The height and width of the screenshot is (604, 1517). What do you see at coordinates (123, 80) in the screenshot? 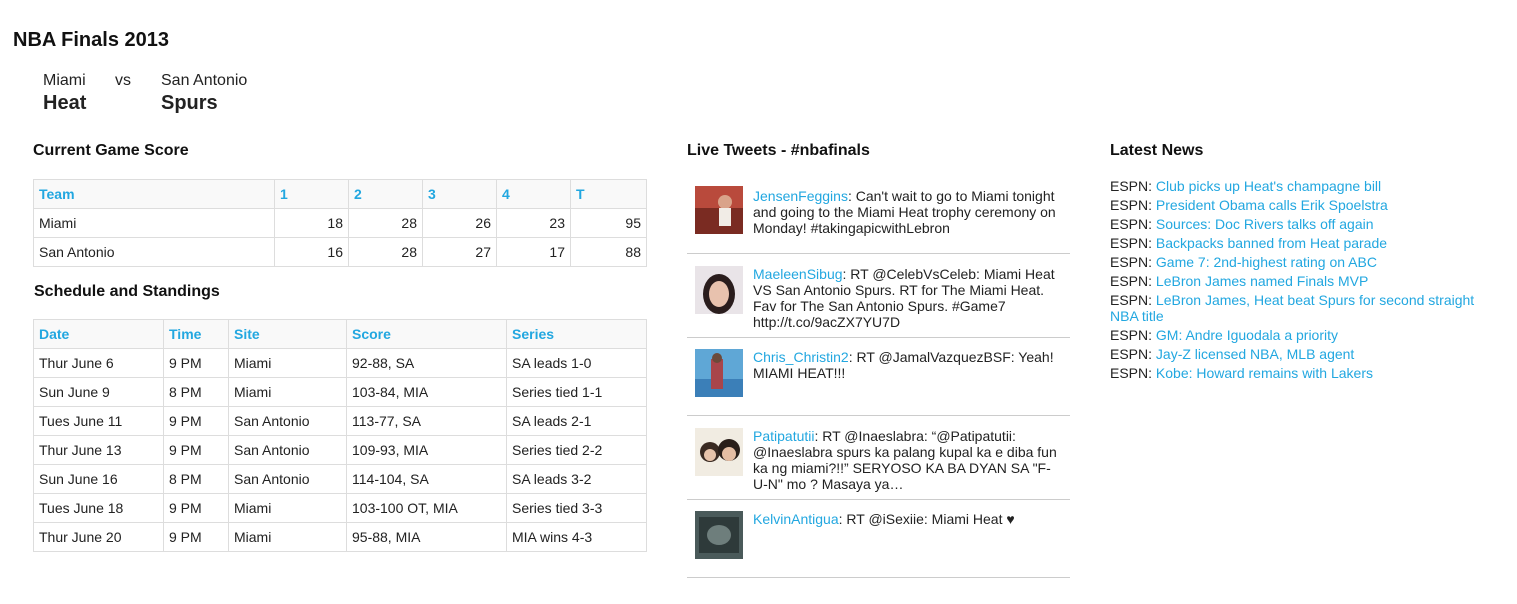
I see `versus-label: vs` at bounding box center [123, 80].